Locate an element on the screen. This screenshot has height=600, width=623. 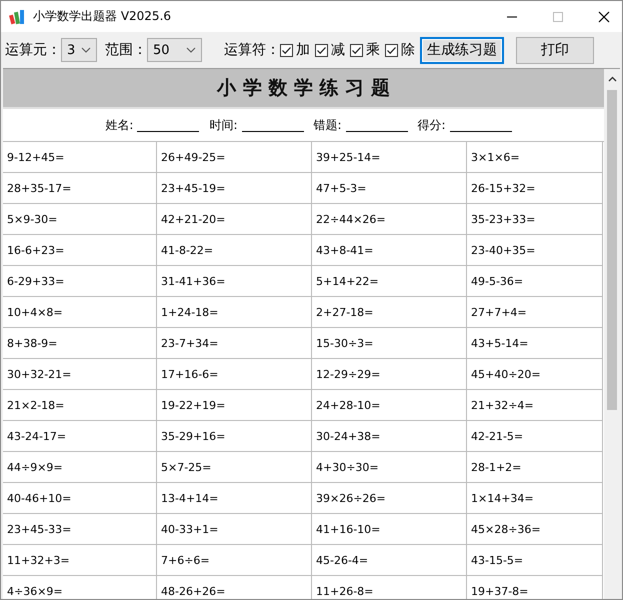
operator-checkbox: 除 is located at coordinates (400, 50).